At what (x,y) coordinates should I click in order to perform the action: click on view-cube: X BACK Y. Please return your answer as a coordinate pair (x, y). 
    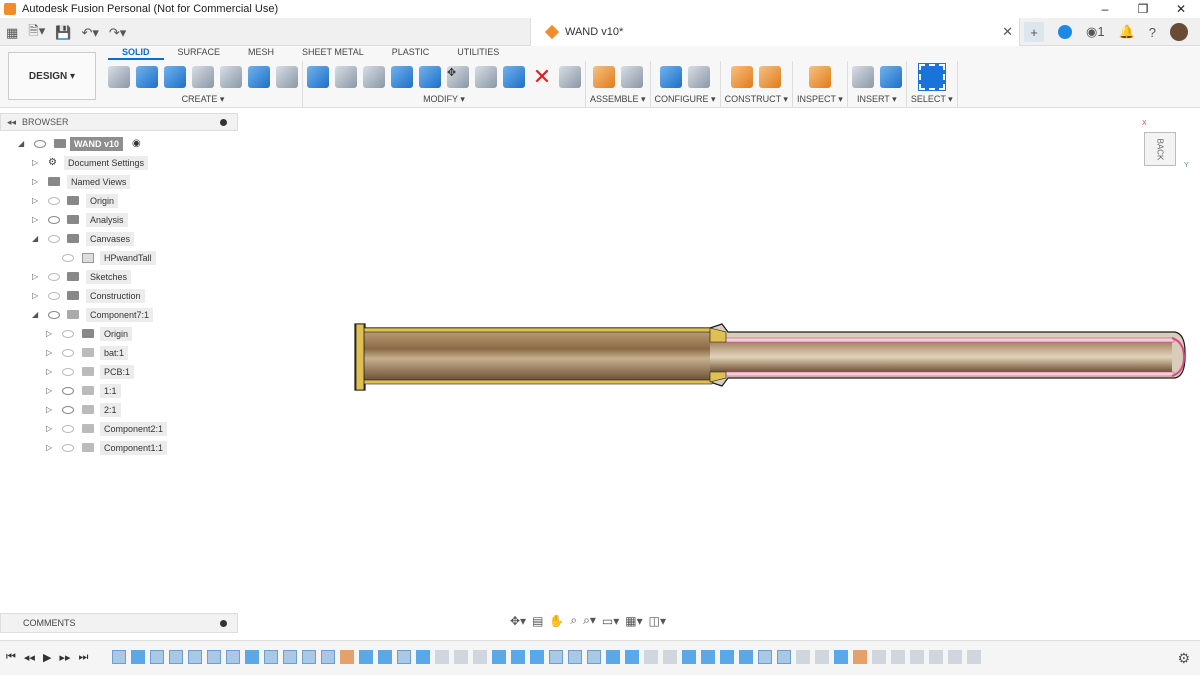
    Looking at the image, I should click on (1164, 146).